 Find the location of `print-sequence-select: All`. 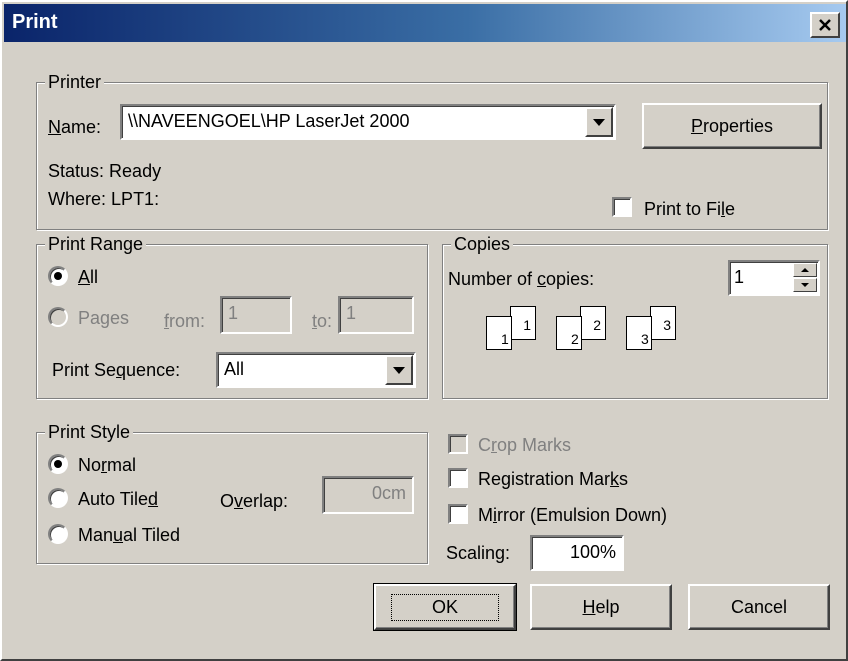

print-sequence-select: All is located at coordinates (316, 370).